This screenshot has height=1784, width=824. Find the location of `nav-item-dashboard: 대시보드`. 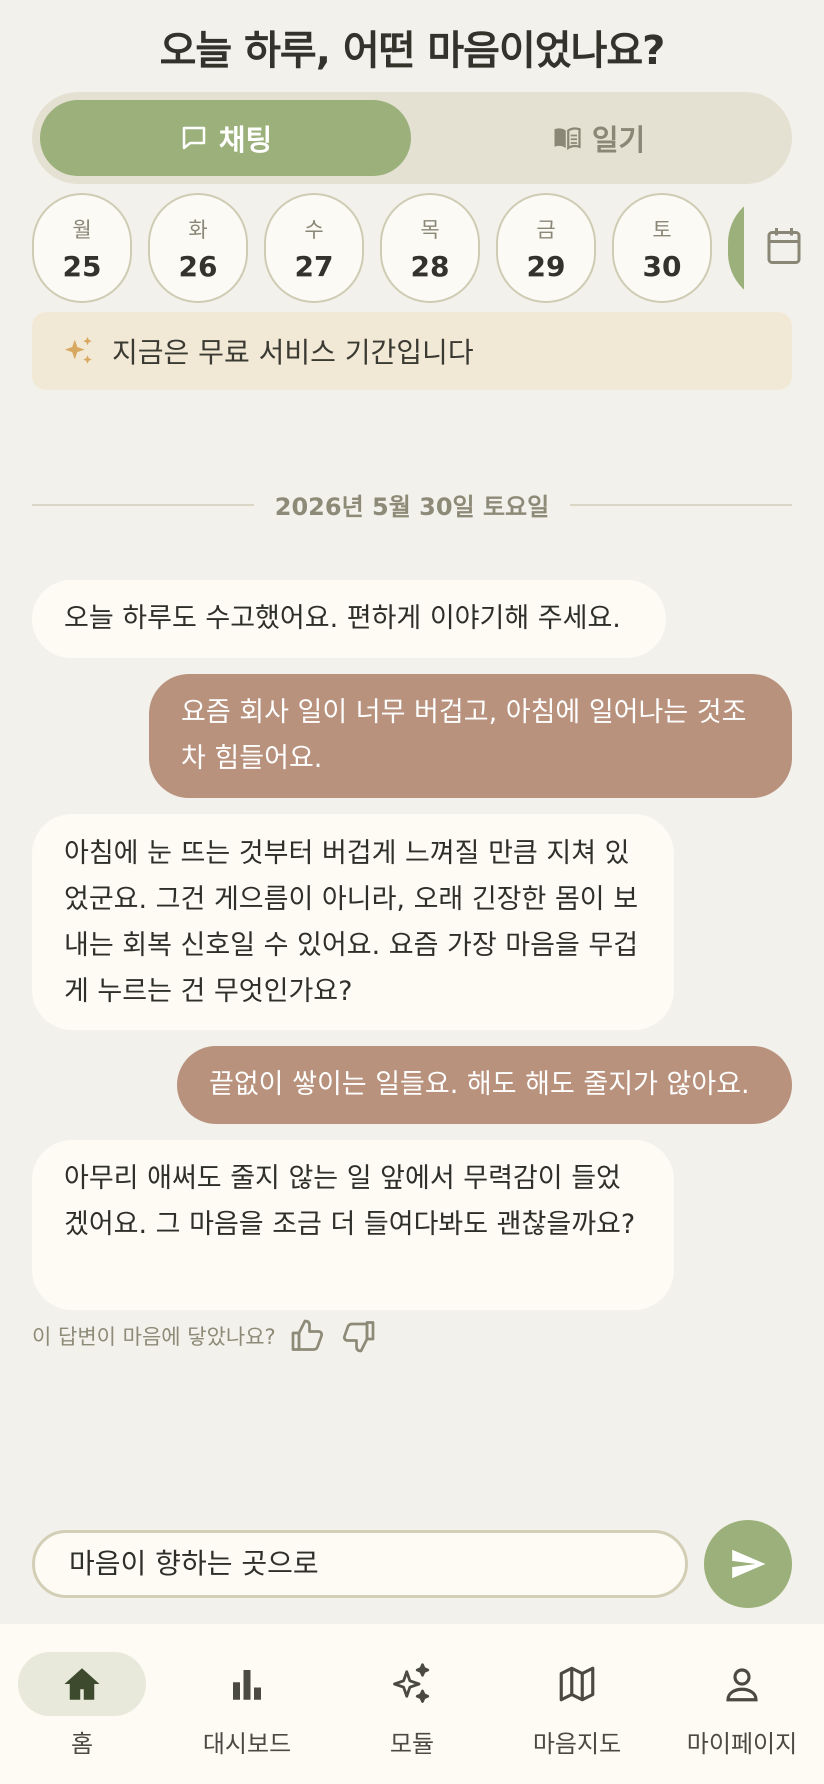

nav-item-dashboard: 대시보드 is located at coordinates (247, 1712).